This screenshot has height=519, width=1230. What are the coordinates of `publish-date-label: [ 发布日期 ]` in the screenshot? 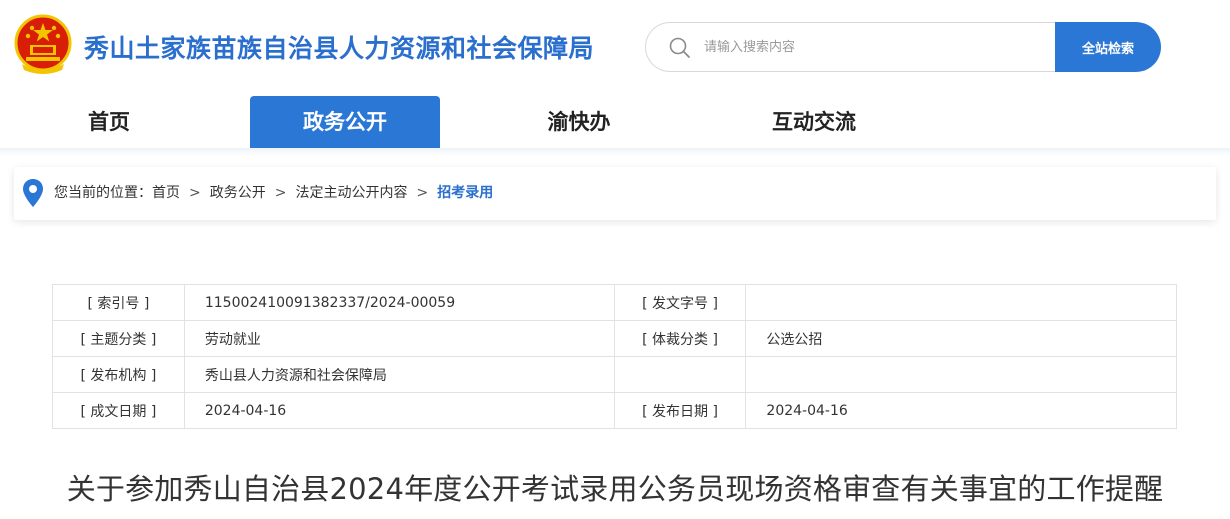 It's located at (680, 410).